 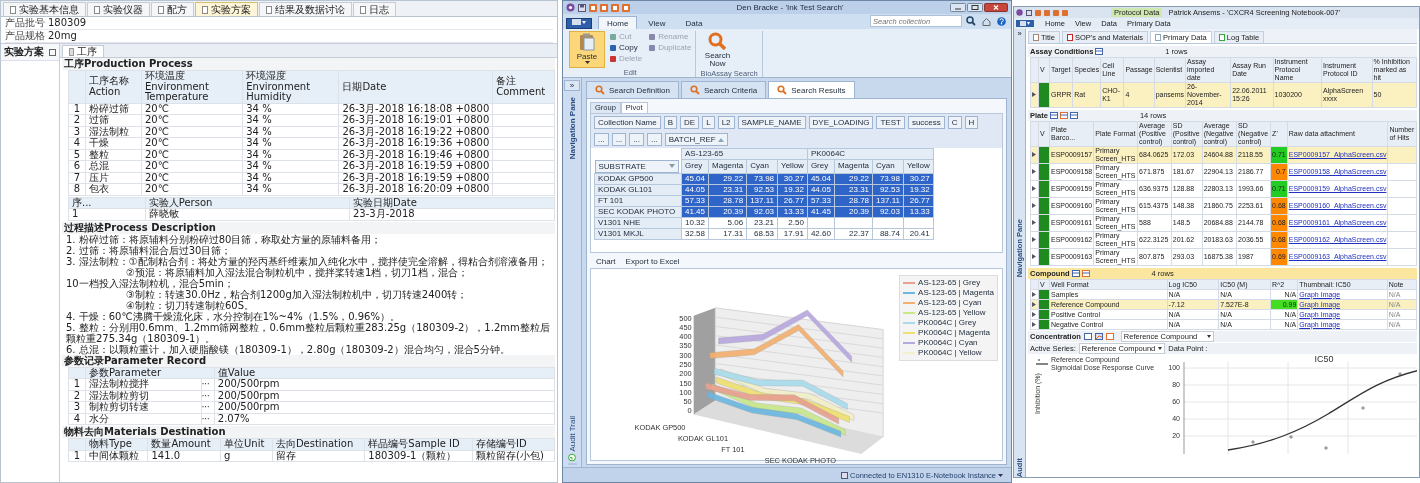 What do you see at coordinates (841, 122) in the screenshot?
I see `field-button: DYE_LOADING` at bounding box center [841, 122].